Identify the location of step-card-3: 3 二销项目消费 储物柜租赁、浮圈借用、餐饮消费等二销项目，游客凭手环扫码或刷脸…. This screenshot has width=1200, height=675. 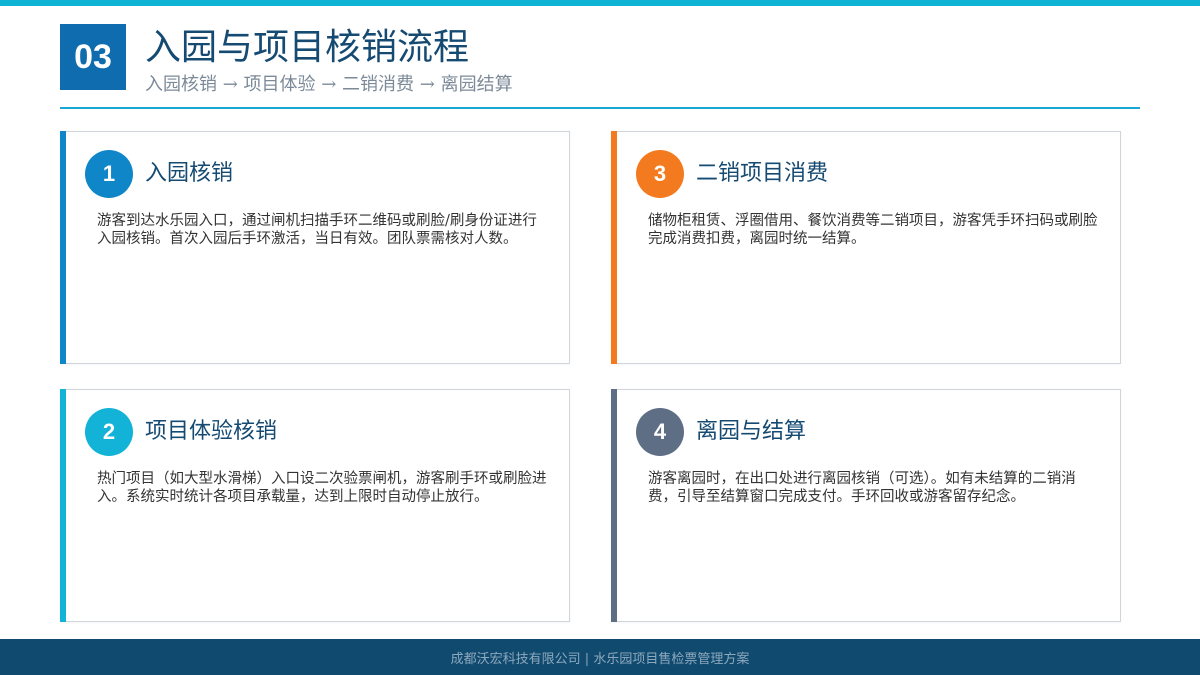
(866, 247).